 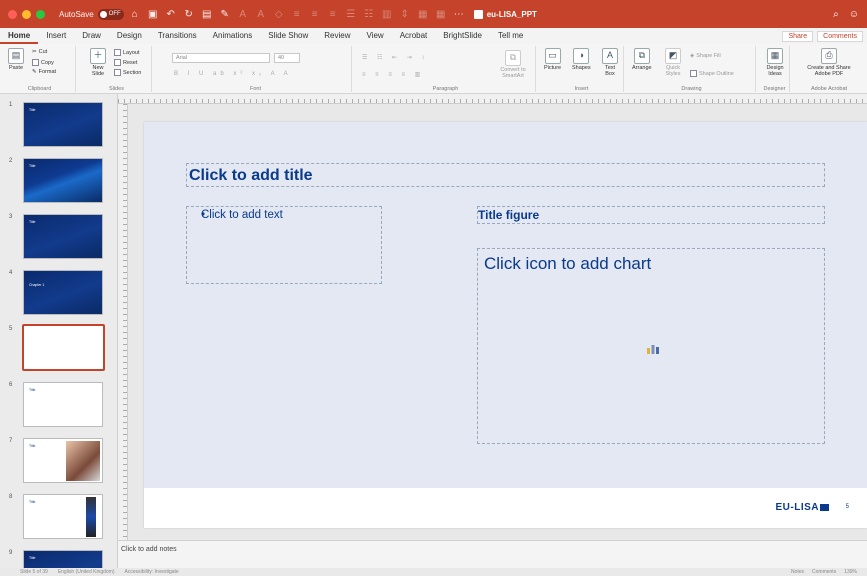 What do you see at coordinates (225, 14) in the screenshot?
I see `format-painter-icon: ✎` at bounding box center [225, 14].